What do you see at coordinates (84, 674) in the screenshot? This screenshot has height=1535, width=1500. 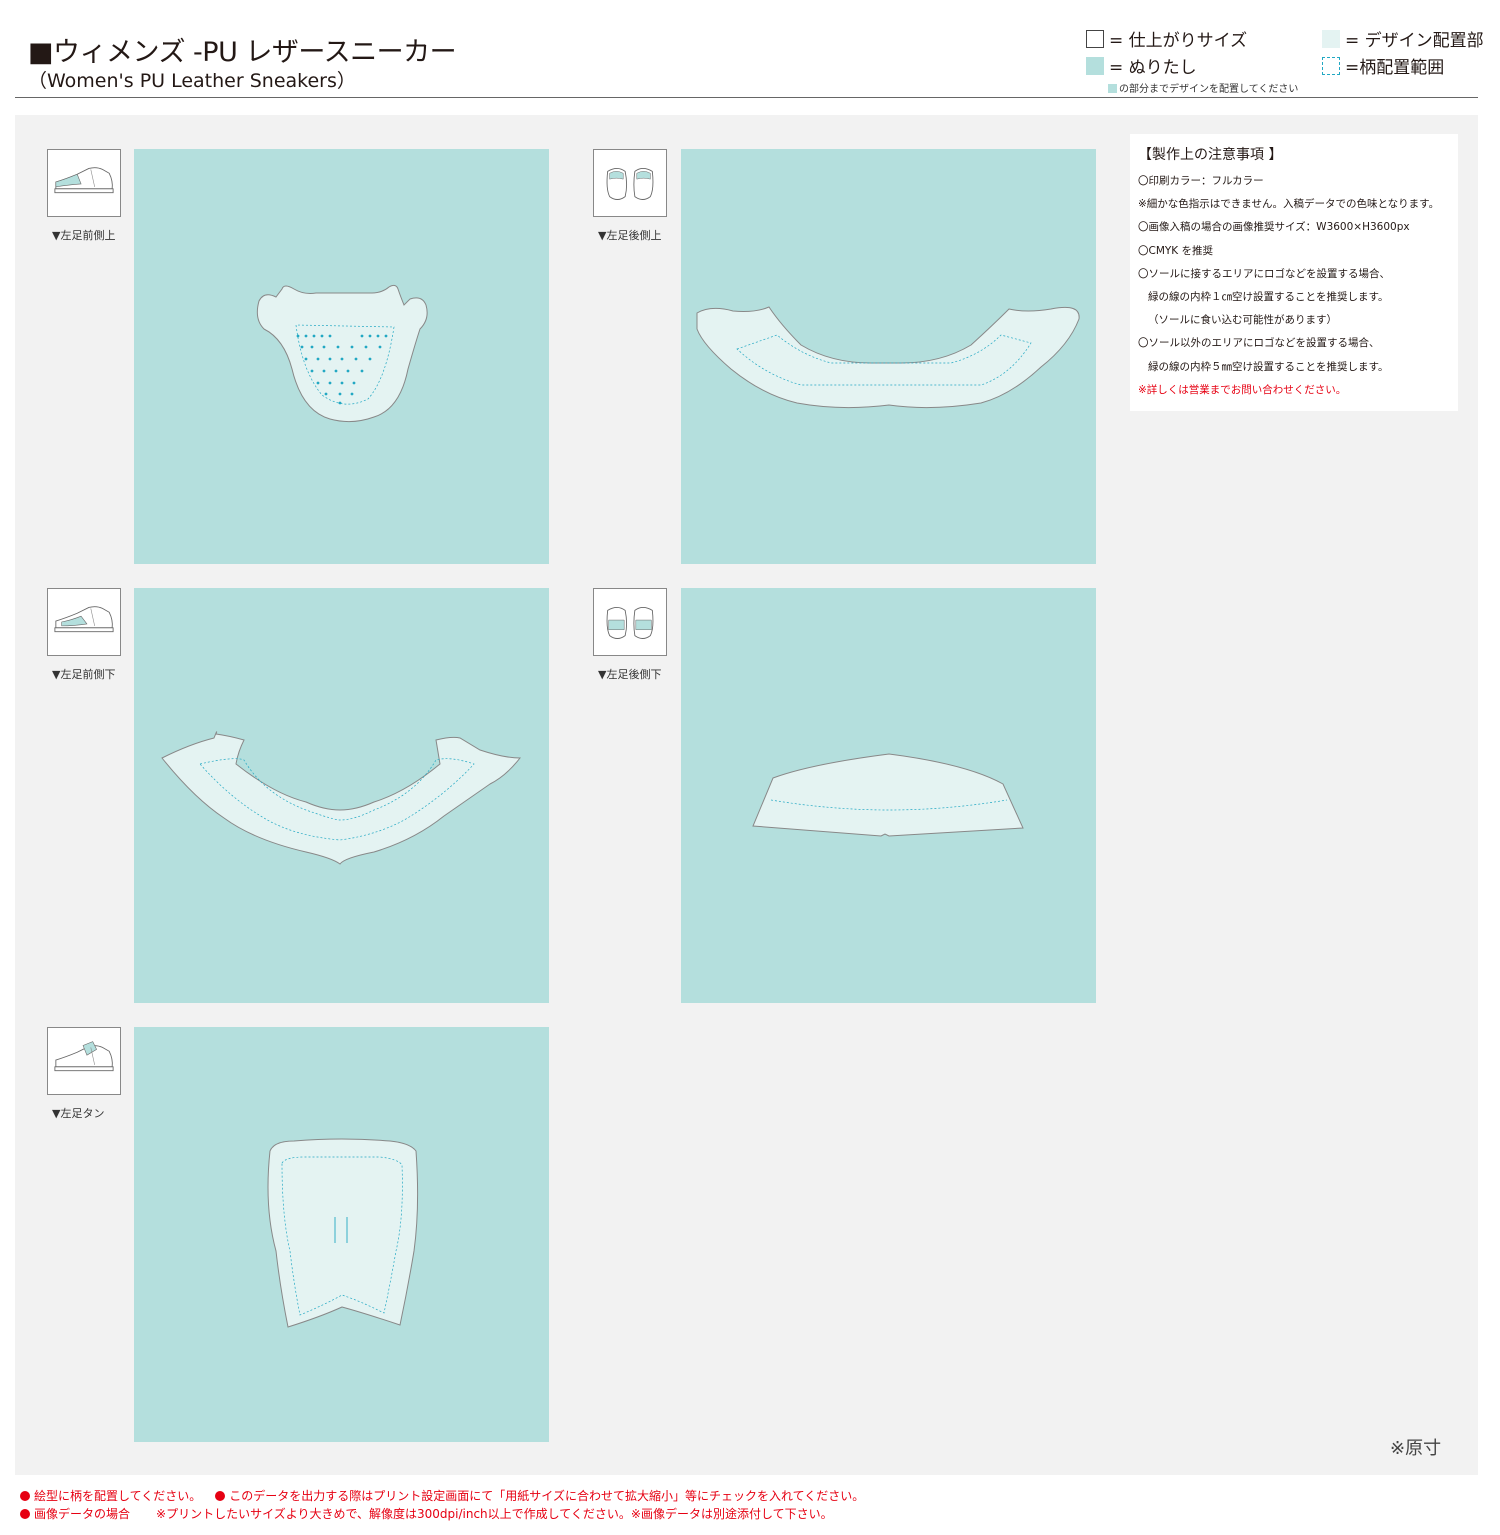 I see `panel-label-front-lower: ▼左足前側下` at bounding box center [84, 674].